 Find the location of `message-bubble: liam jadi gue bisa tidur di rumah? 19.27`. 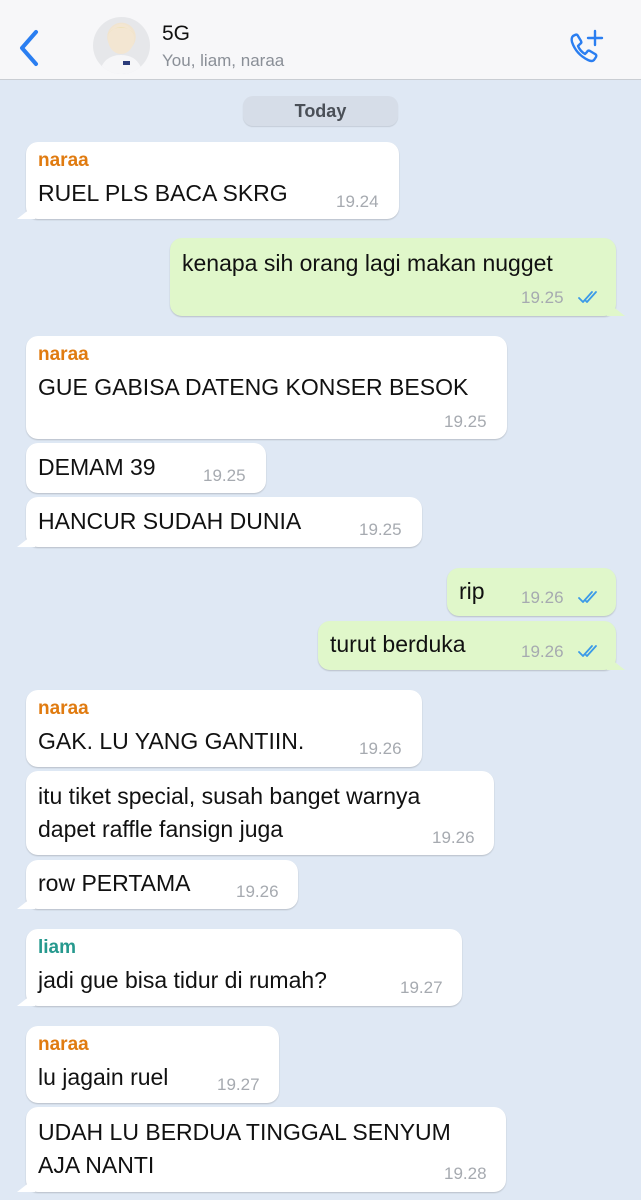

message-bubble: liam jadi gue bisa tidur di rumah? 19.27 is located at coordinates (244, 967).